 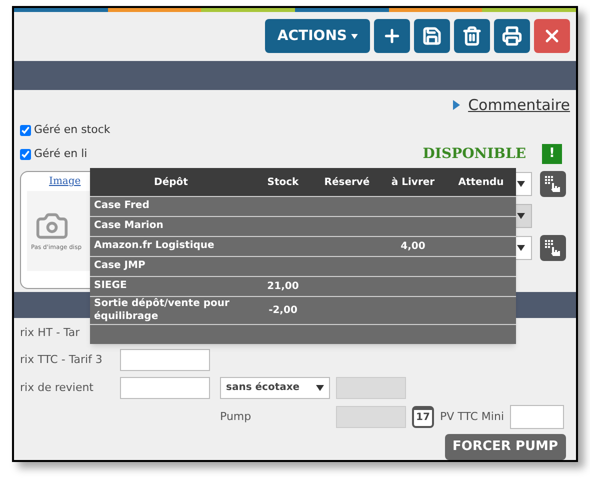 I want to click on depot-name: Amazon.fr Logistique, so click(x=154, y=246).